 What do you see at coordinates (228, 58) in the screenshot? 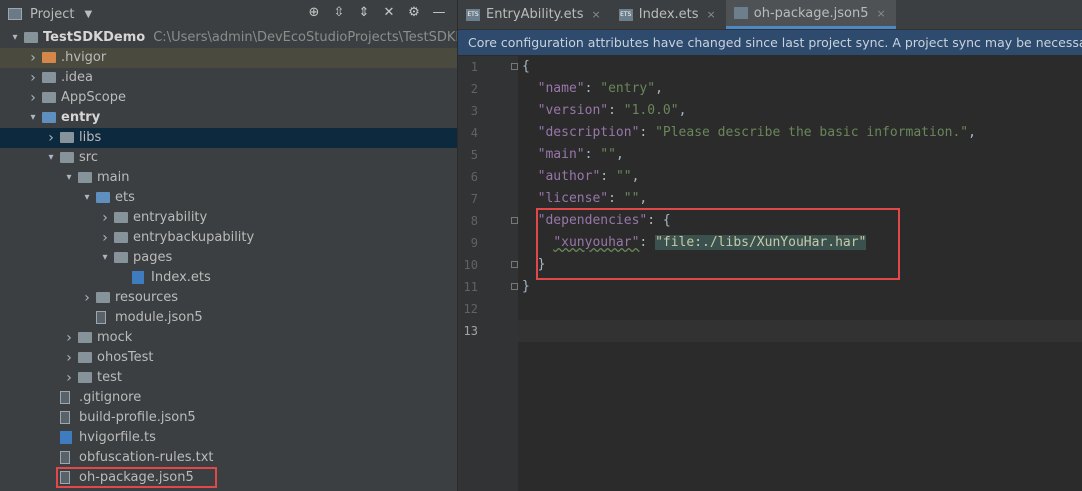
I see `tree-item-hvigor: › .hvigor` at bounding box center [228, 58].